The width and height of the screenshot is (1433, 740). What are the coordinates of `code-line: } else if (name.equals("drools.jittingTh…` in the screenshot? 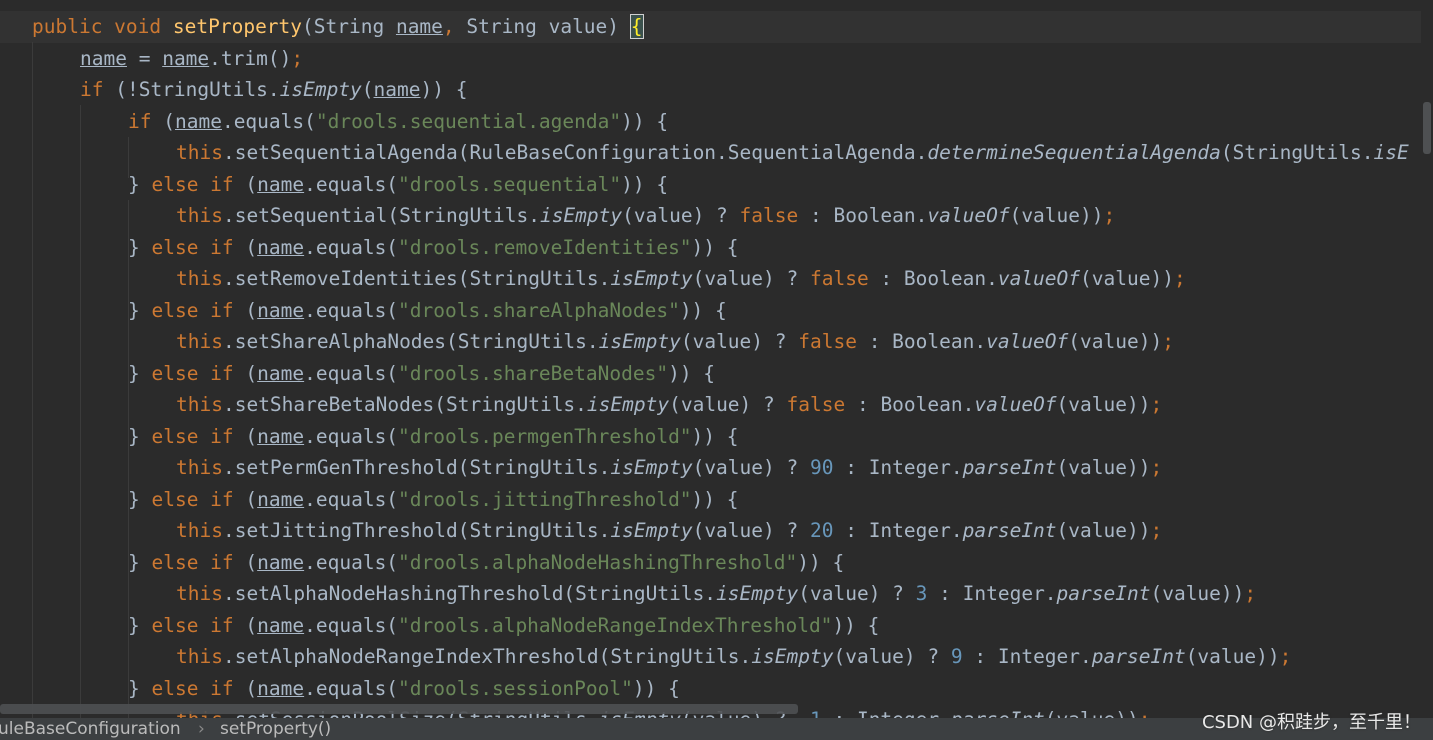 It's located at (369, 500).